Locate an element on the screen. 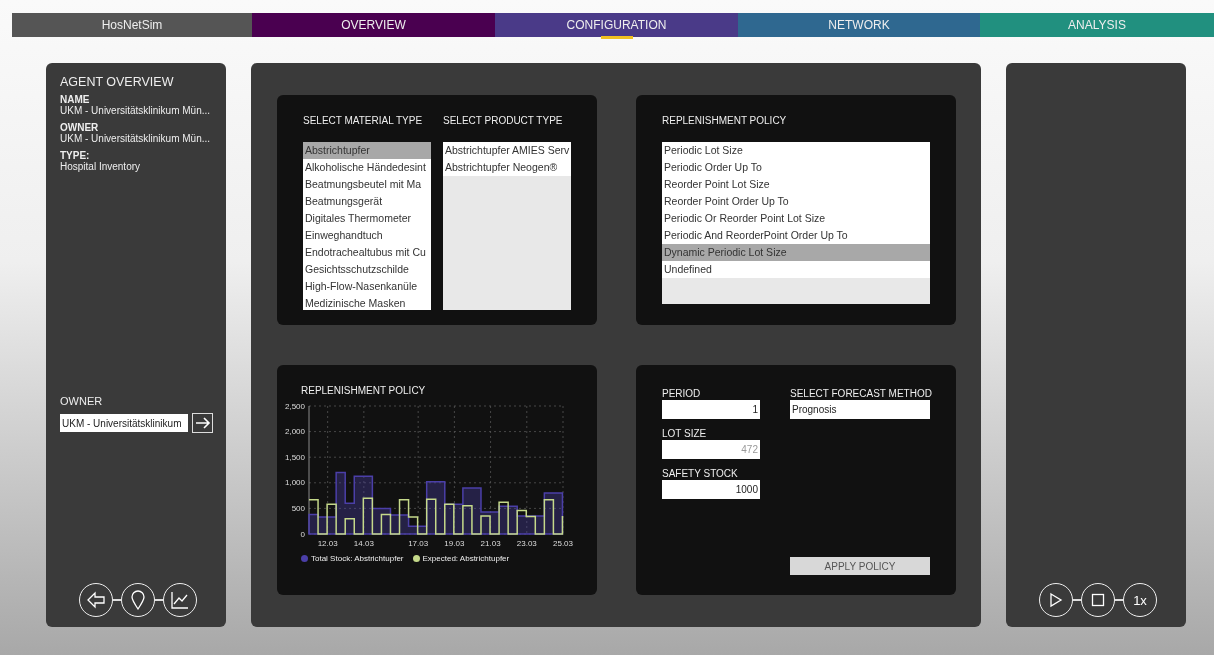 This screenshot has height=655, width=1214. list-item: Abstrichtupfer Neogen® is located at coordinates (507, 167).